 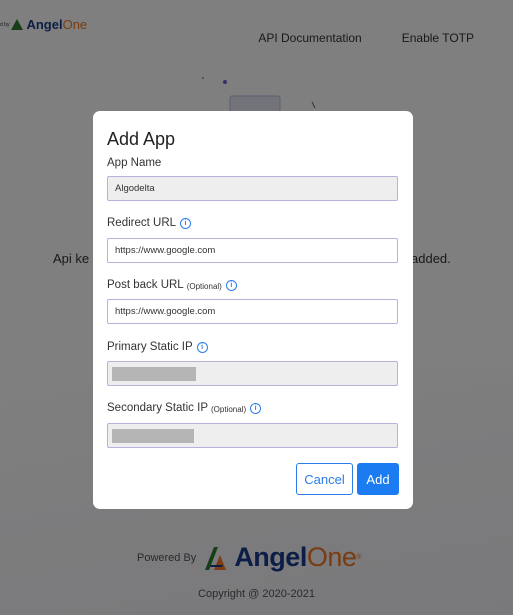 What do you see at coordinates (150, 347) in the screenshot?
I see `primary-static-ip-label-text: Primary Static IP` at bounding box center [150, 347].